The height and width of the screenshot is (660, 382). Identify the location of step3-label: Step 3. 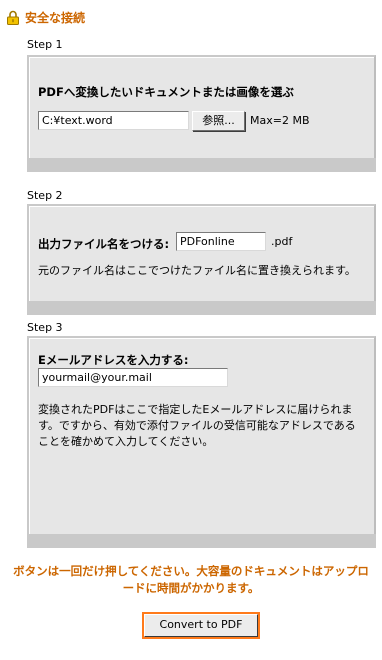
(45, 327).